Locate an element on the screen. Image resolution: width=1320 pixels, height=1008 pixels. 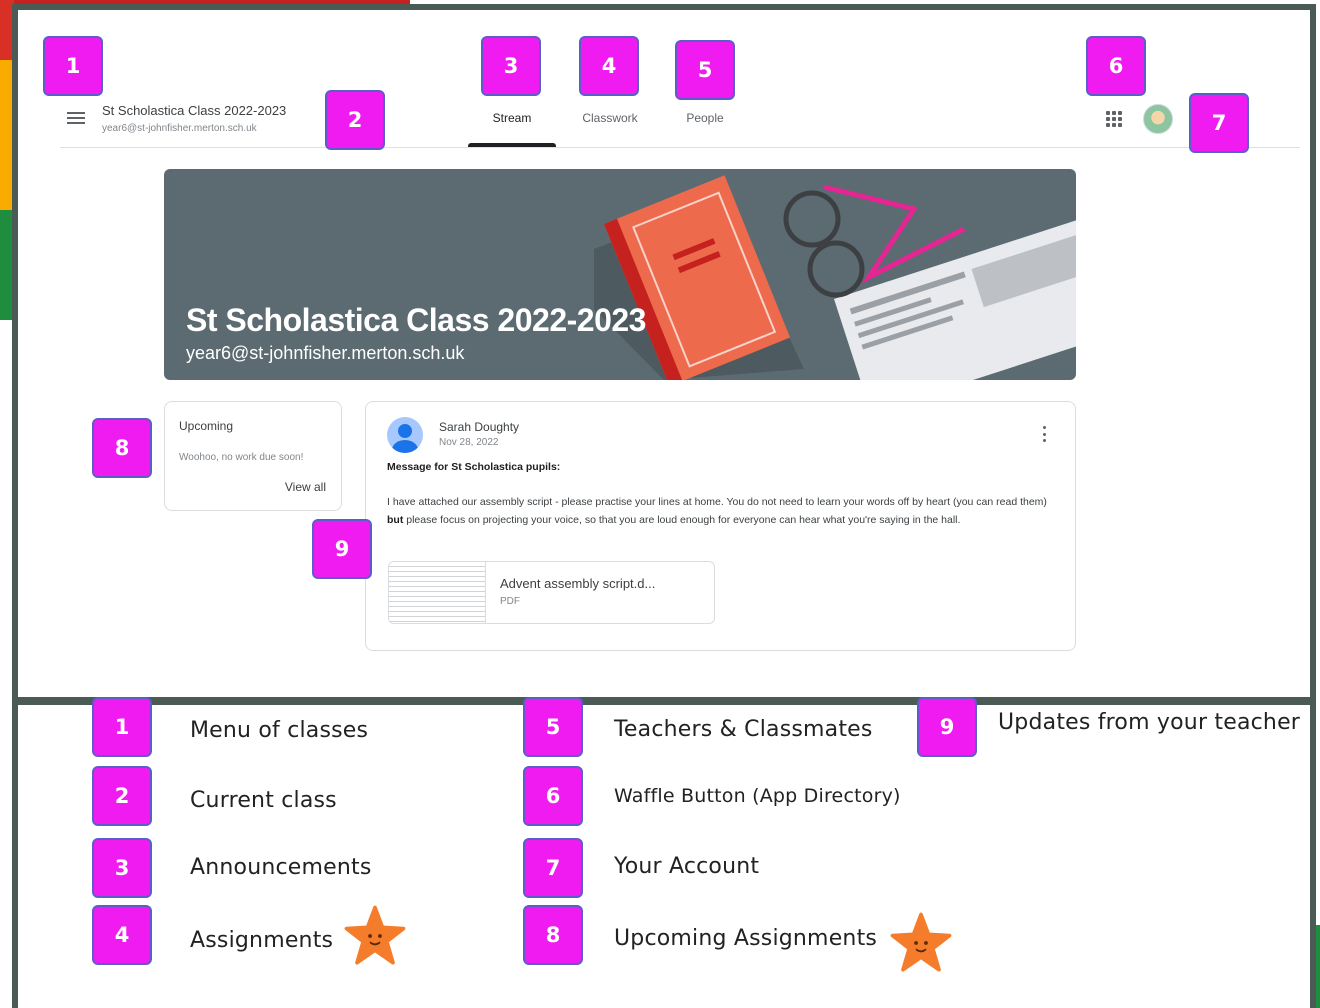
legend-badge-2: 2 is located at coordinates (122, 796).